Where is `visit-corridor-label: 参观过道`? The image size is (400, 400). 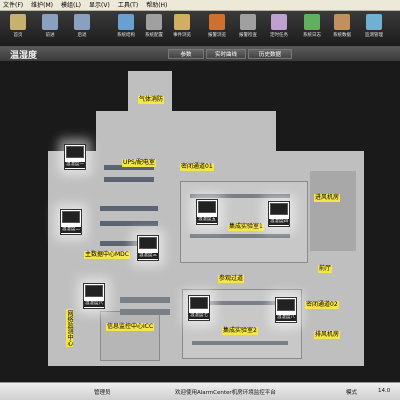
visit-corridor-label: 参观过道 is located at coordinates (231, 279).